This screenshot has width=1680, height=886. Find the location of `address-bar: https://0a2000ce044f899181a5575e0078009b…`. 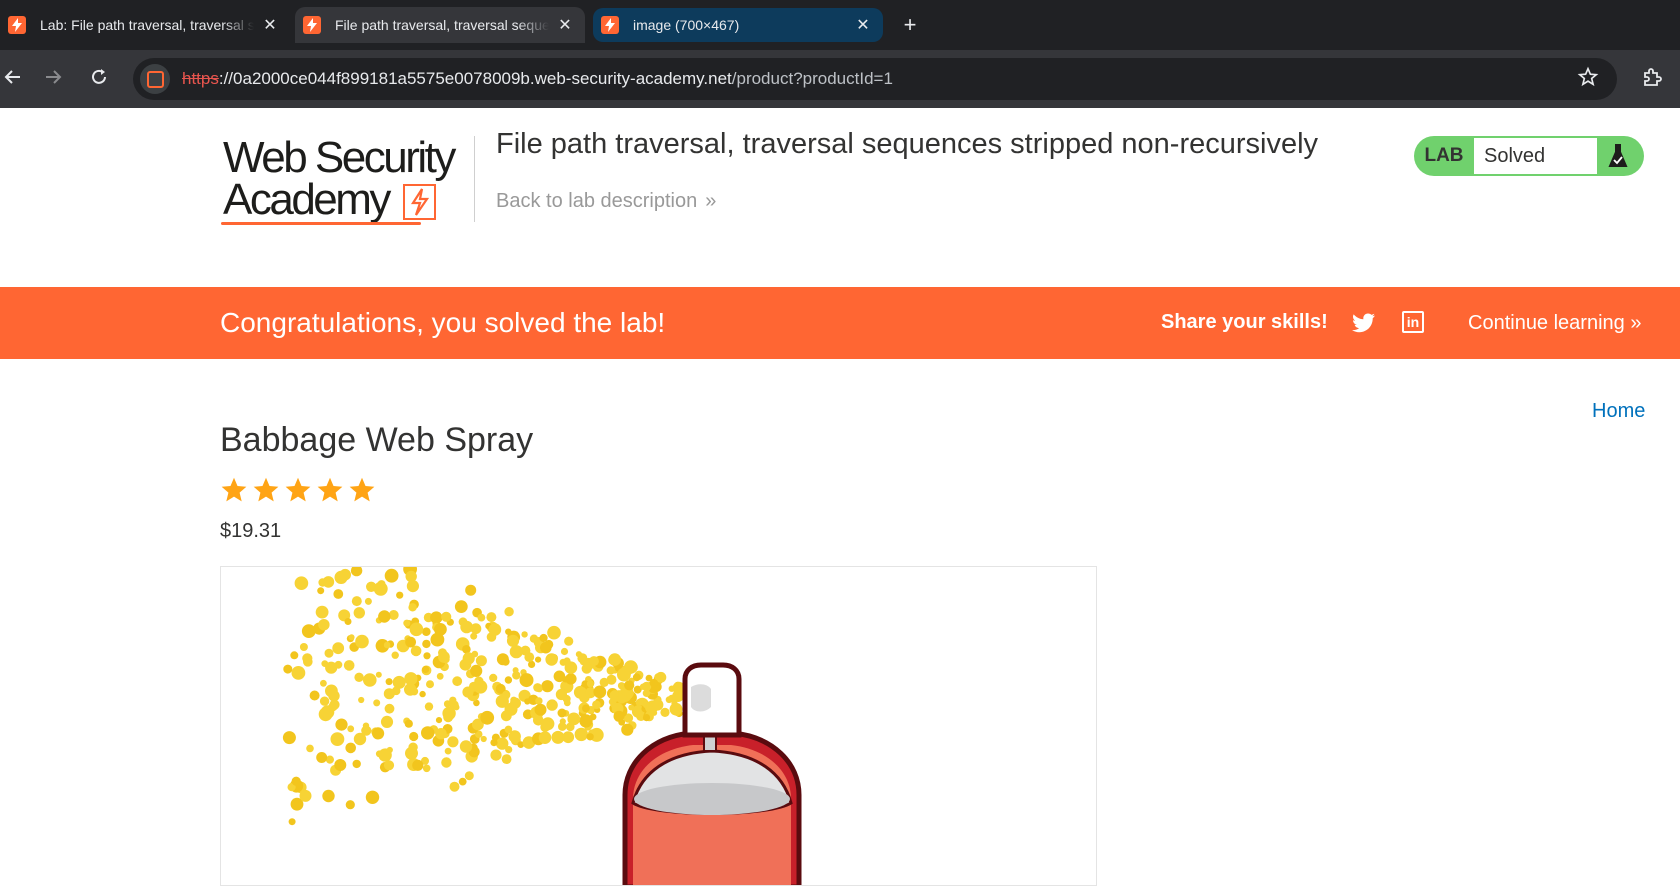

address-bar: https://0a2000ce044f899181a5575e0078009b… is located at coordinates (875, 79).